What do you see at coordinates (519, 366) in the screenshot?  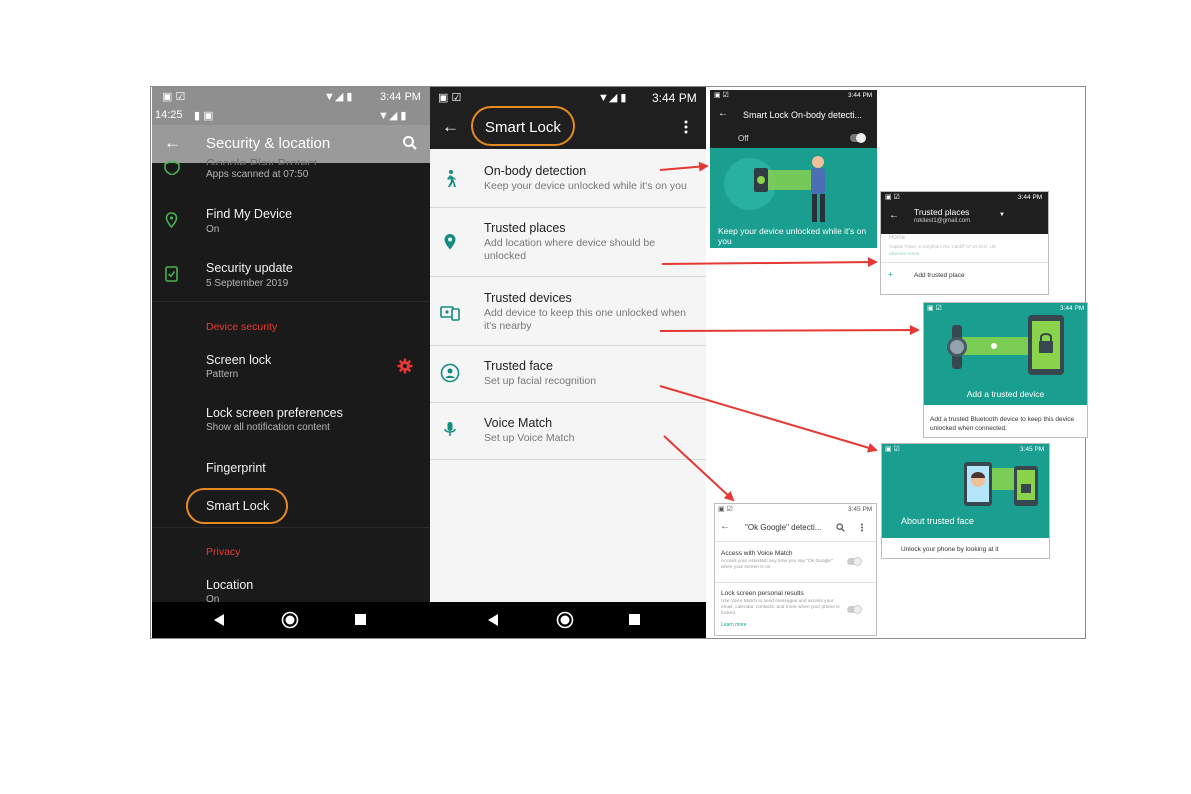 I see `list-item-title: Trusted face` at bounding box center [519, 366].